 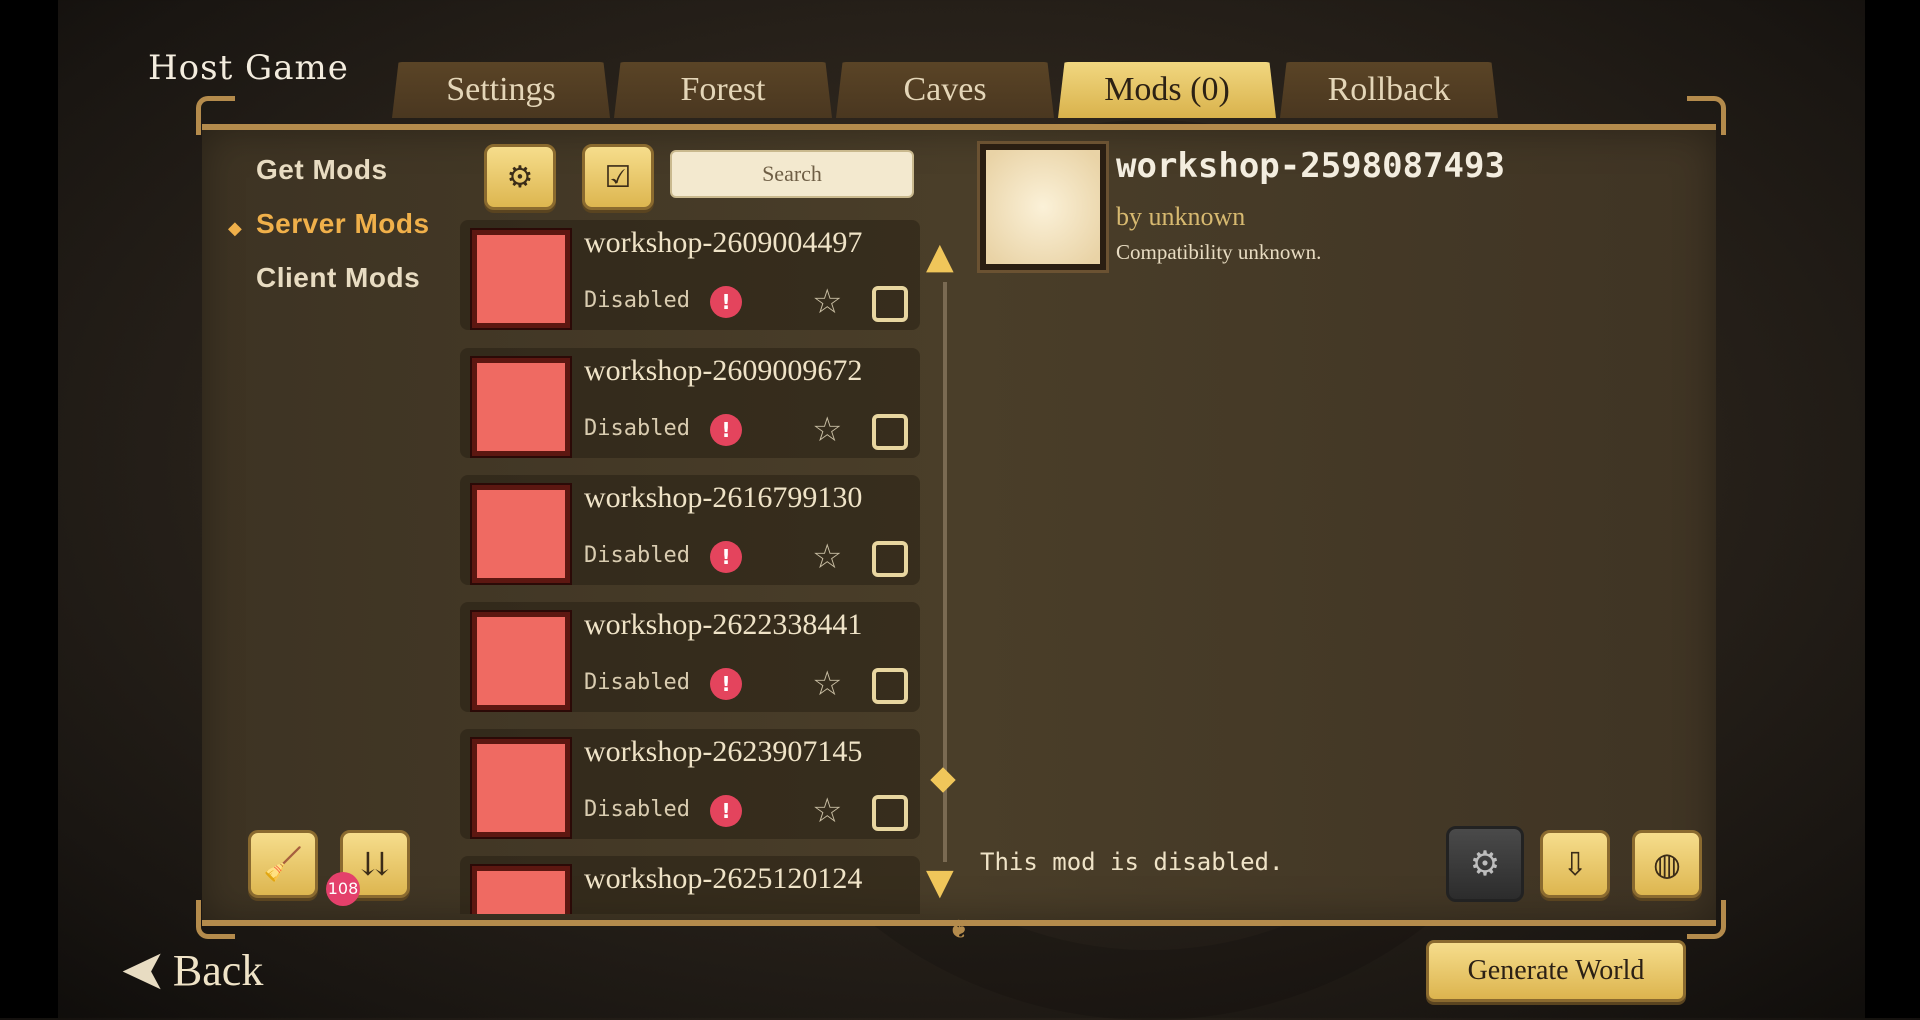 I want to click on broom-icon: 🧹, so click(x=283, y=864).